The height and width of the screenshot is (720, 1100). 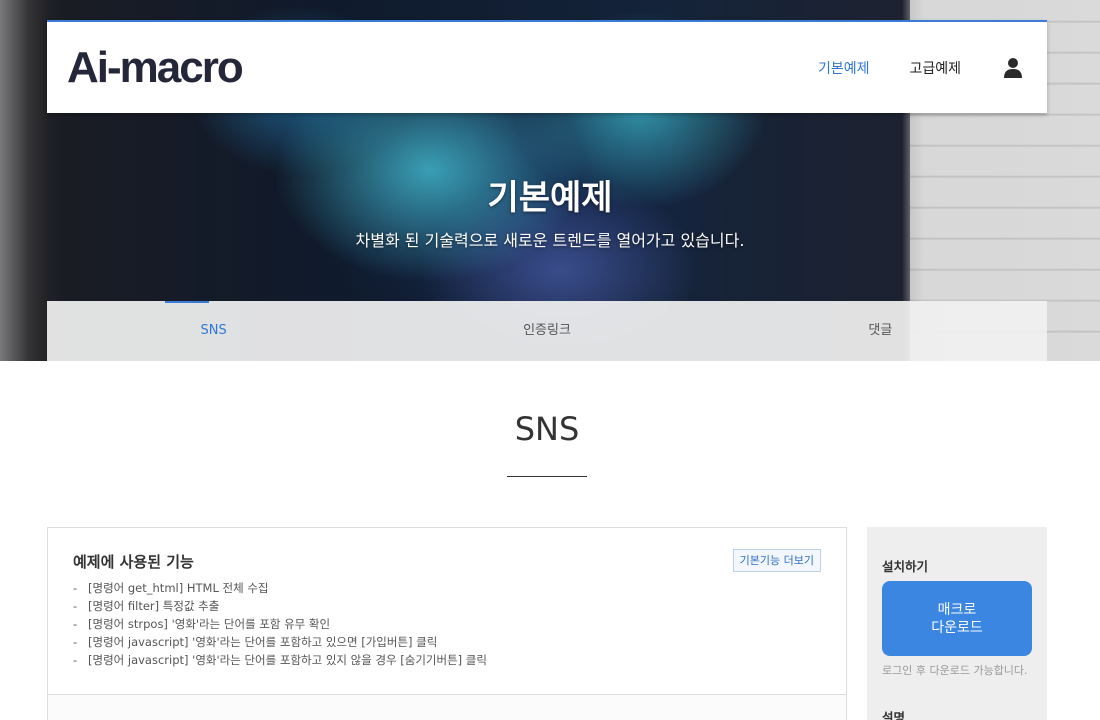 I want to click on list-item: - [명령어 strpos] '영화'라는 단어를 포함 유무 확인, so click(x=202, y=624).